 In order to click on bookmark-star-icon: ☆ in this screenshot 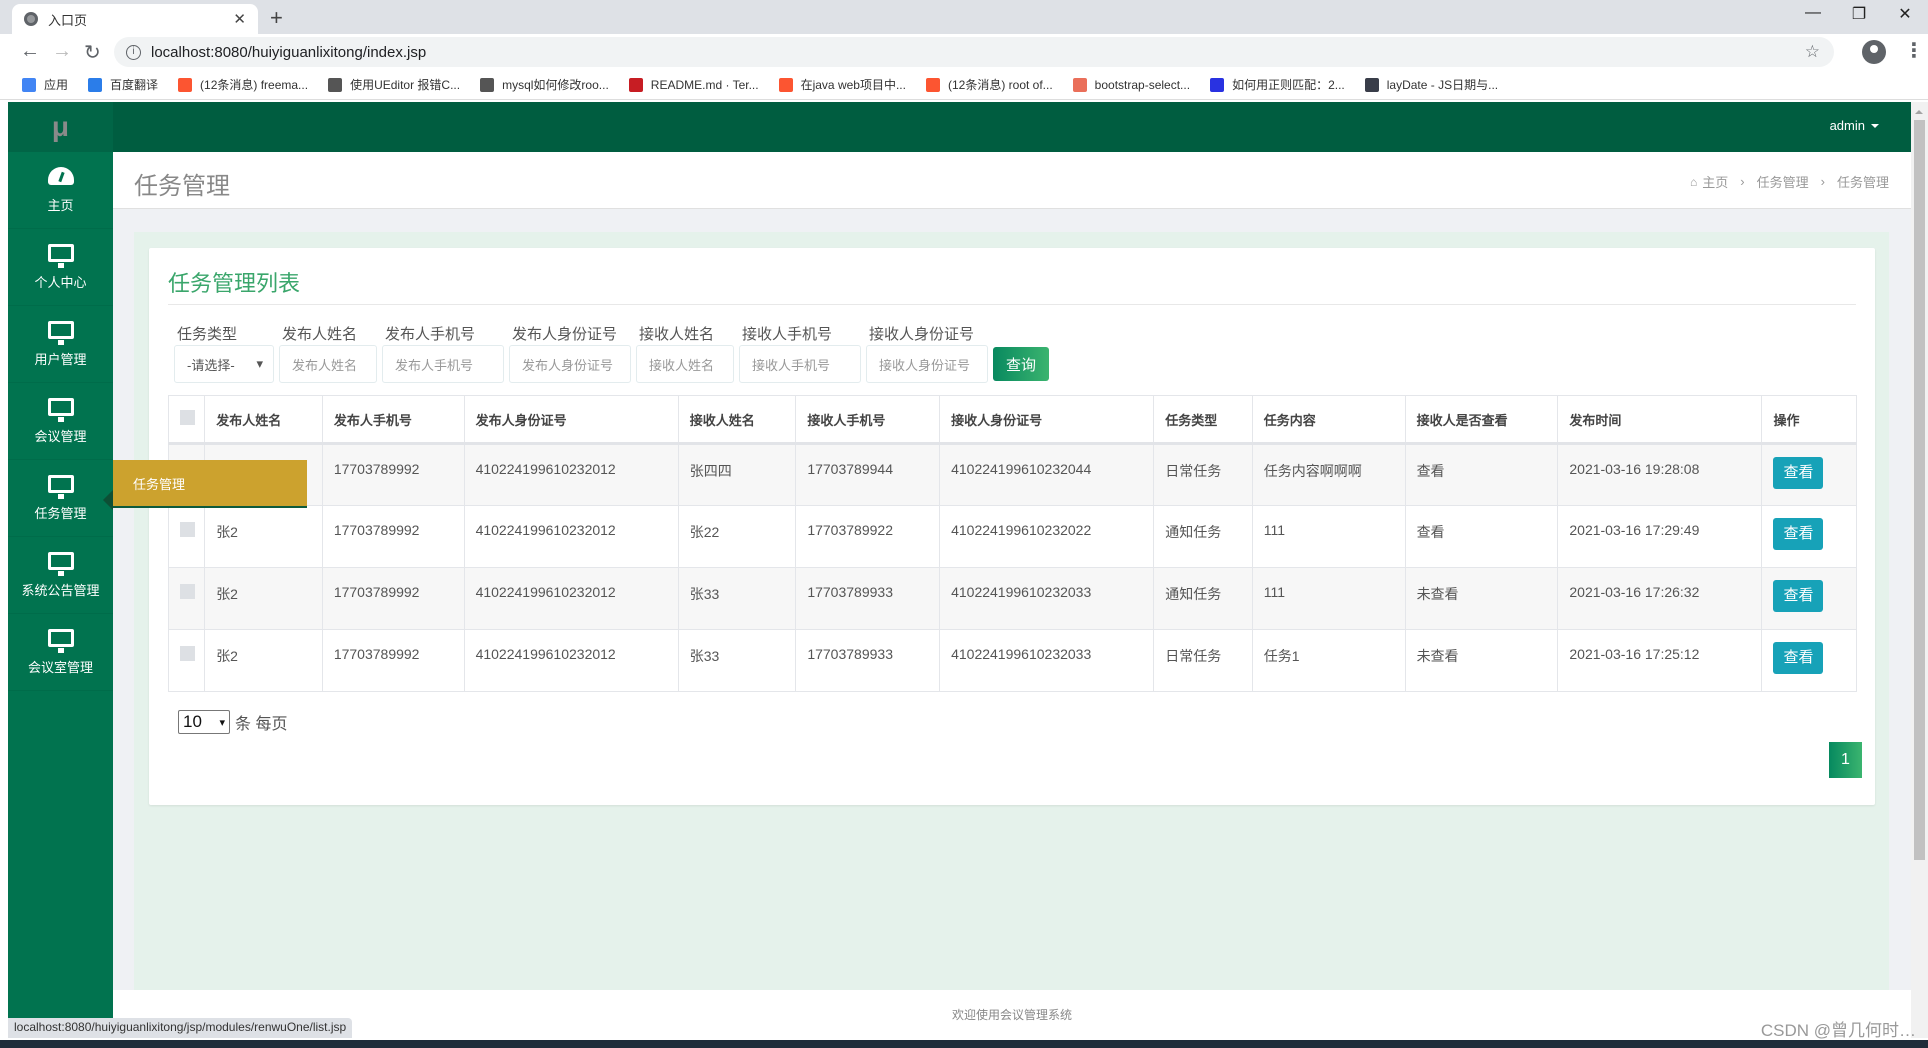, I will do `click(1812, 52)`.